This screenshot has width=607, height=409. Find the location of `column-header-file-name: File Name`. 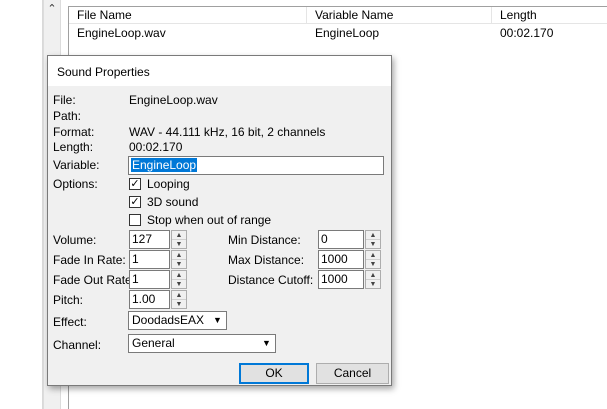

column-header-file-name: File Name is located at coordinates (188, 15).